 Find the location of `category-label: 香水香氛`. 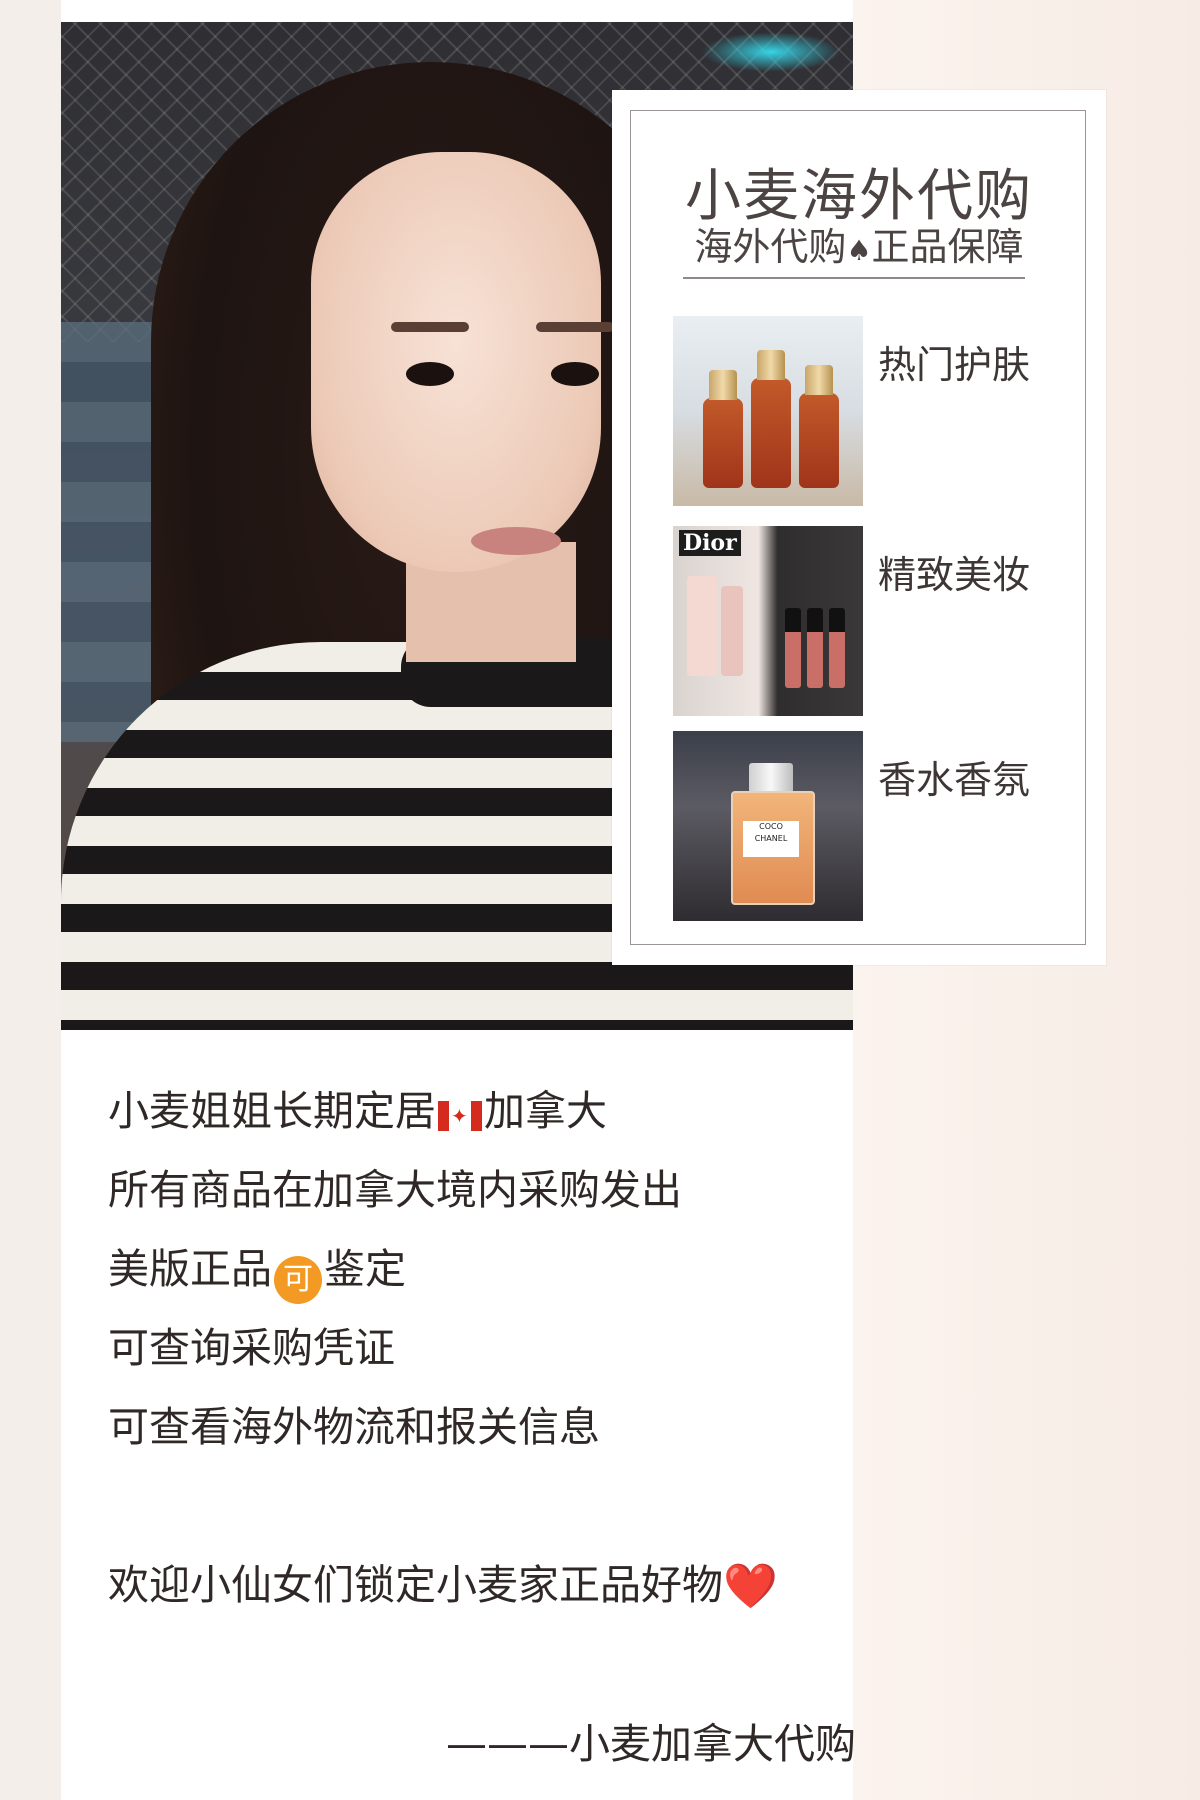

category-label: 香水香氛 is located at coordinates (954, 780).